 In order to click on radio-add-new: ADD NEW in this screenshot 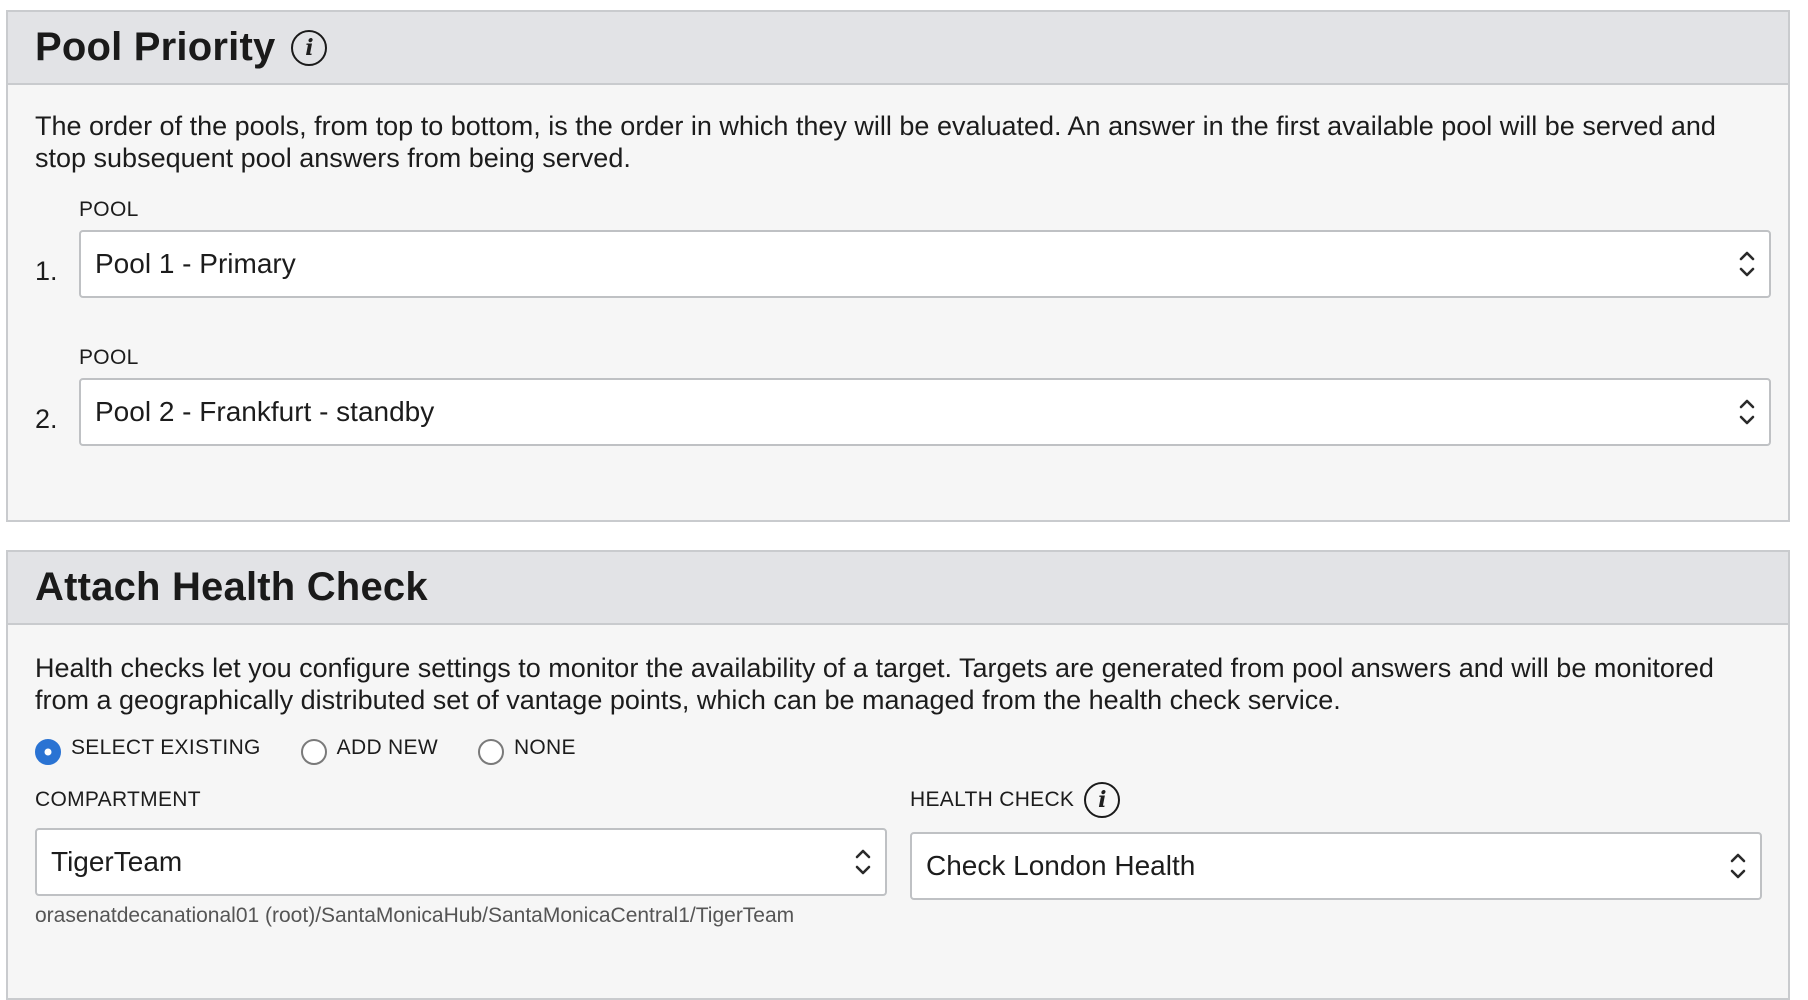, I will do `click(369, 750)`.